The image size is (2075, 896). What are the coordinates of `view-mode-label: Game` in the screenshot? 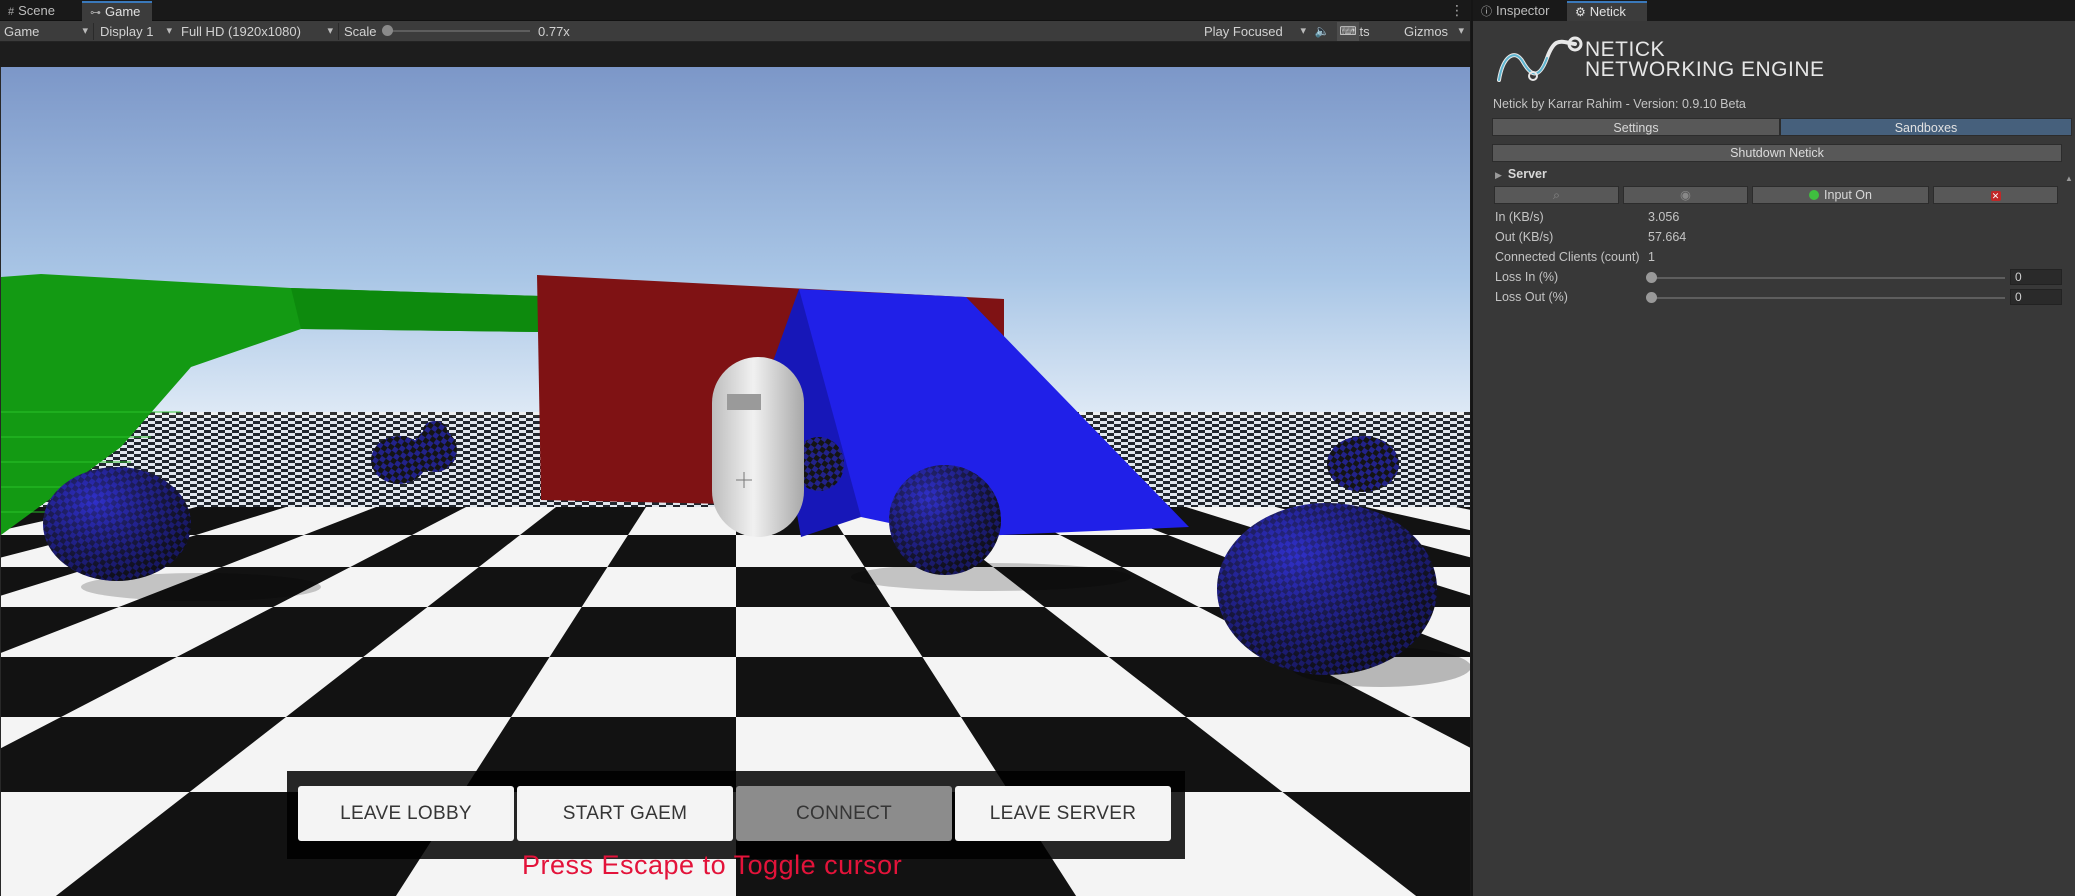 It's located at (22, 31).